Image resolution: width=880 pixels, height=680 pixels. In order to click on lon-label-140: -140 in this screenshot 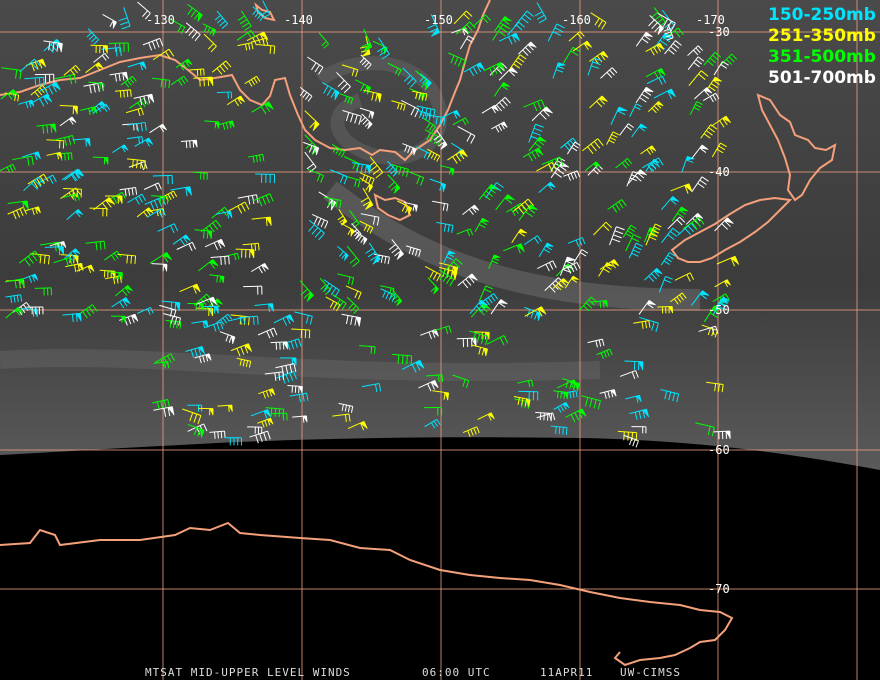, I will do `click(298, 20)`.